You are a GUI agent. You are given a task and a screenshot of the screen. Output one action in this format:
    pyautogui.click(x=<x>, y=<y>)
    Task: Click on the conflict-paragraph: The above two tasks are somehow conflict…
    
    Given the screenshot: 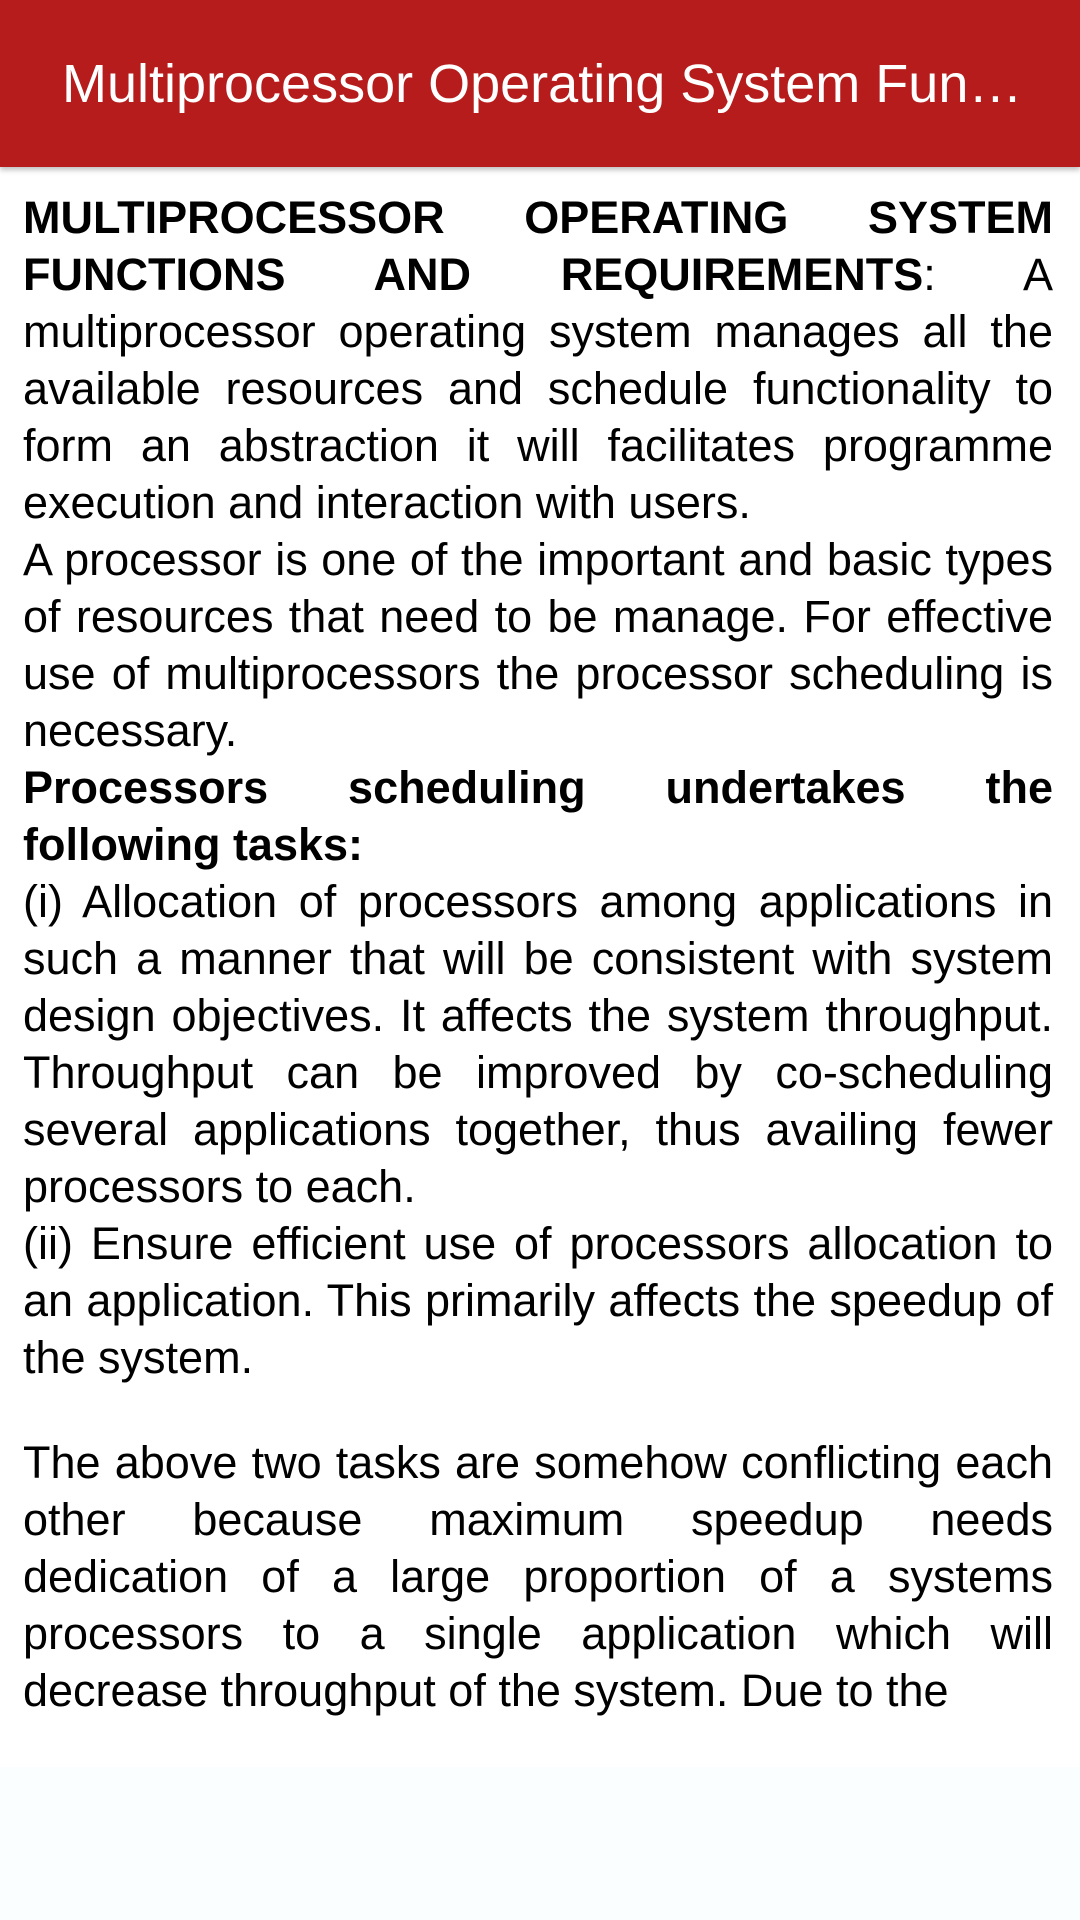 What is the action you would take?
    pyautogui.click(x=538, y=1576)
    